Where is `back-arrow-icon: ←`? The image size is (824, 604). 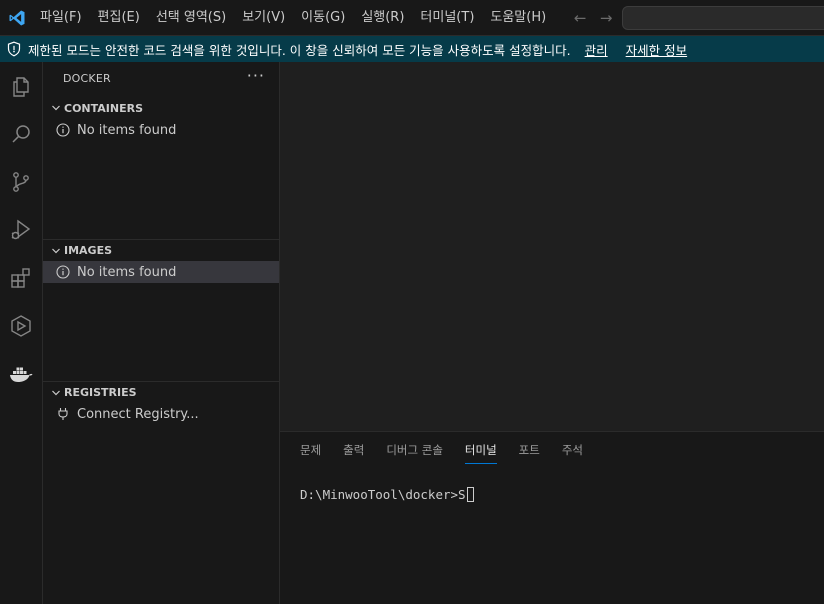
back-arrow-icon: ← is located at coordinates (580, 18).